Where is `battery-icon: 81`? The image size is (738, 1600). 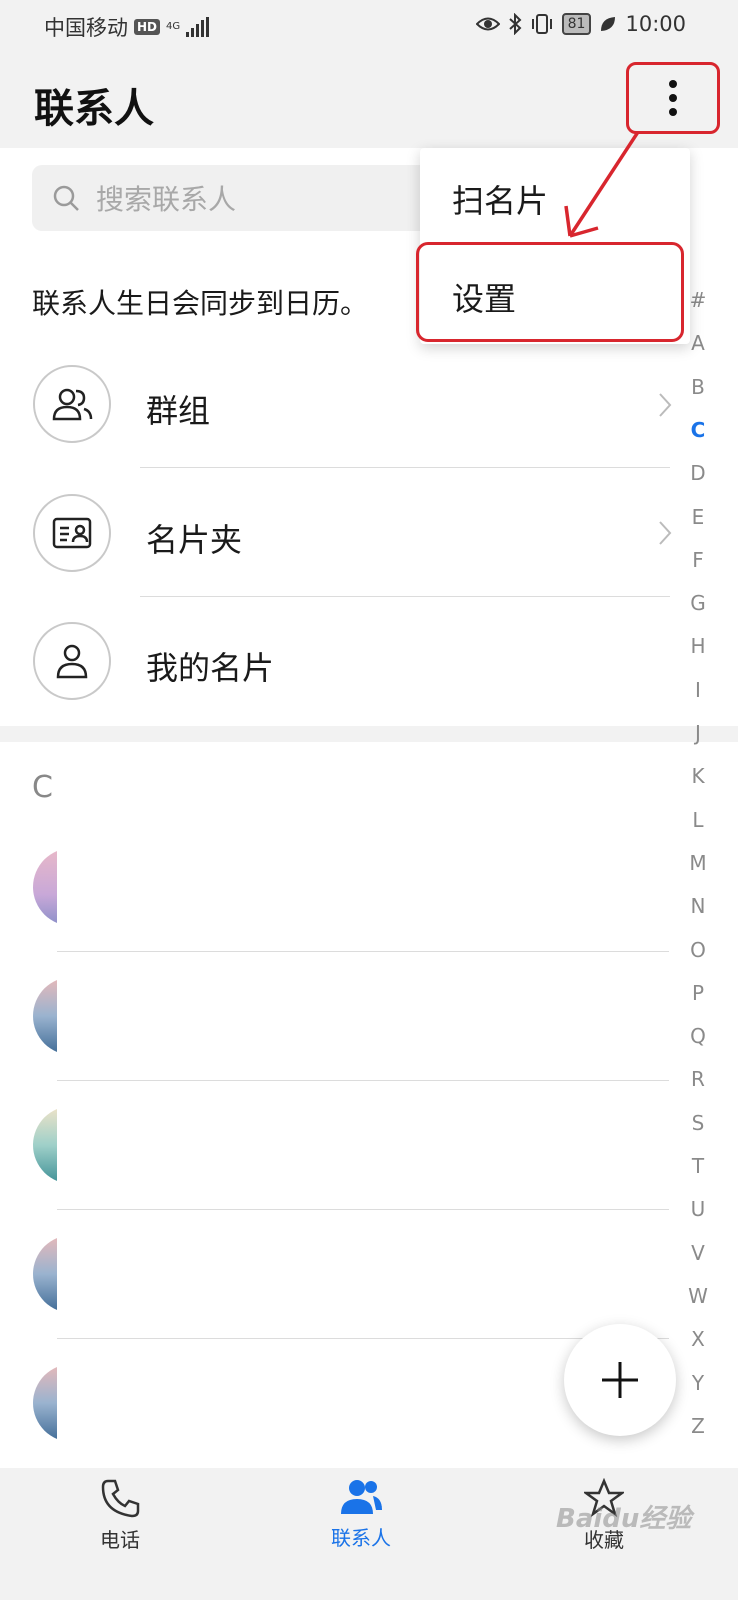 battery-icon: 81 is located at coordinates (576, 24).